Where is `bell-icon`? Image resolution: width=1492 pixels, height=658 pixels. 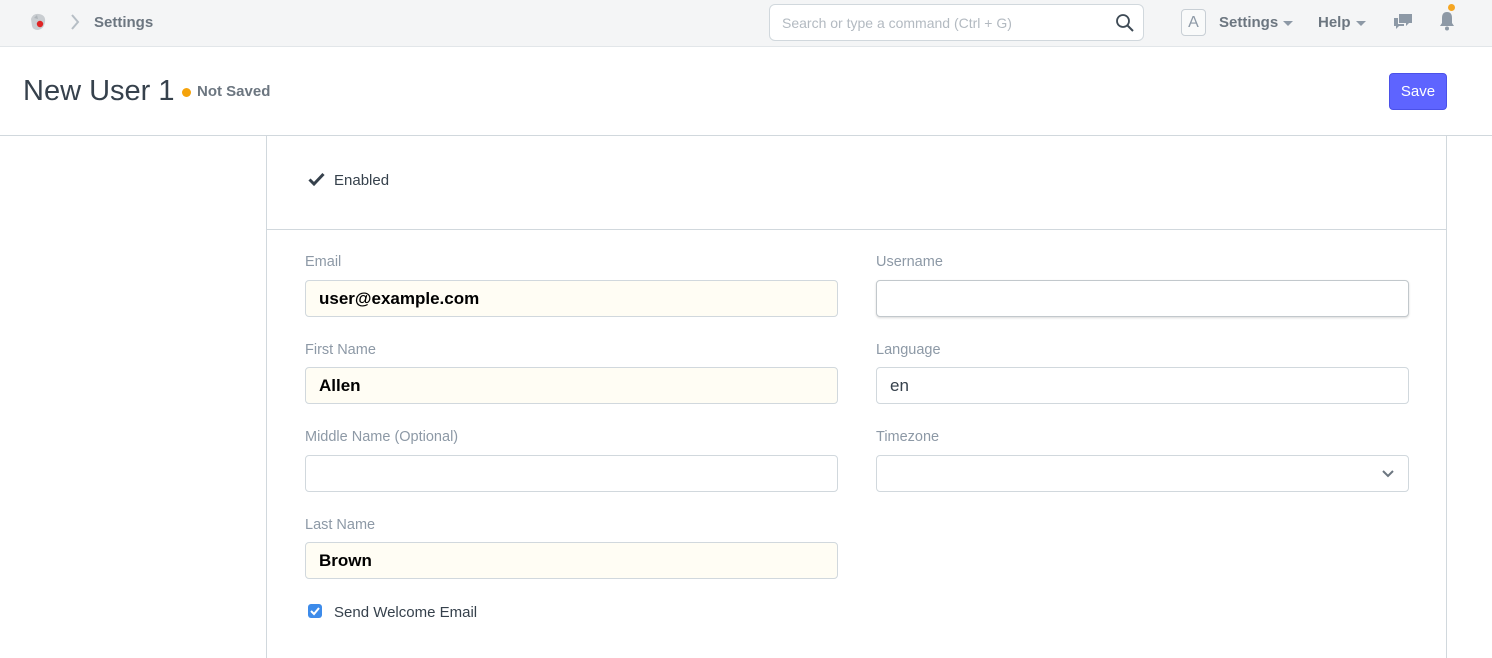 bell-icon is located at coordinates (1447, 21).